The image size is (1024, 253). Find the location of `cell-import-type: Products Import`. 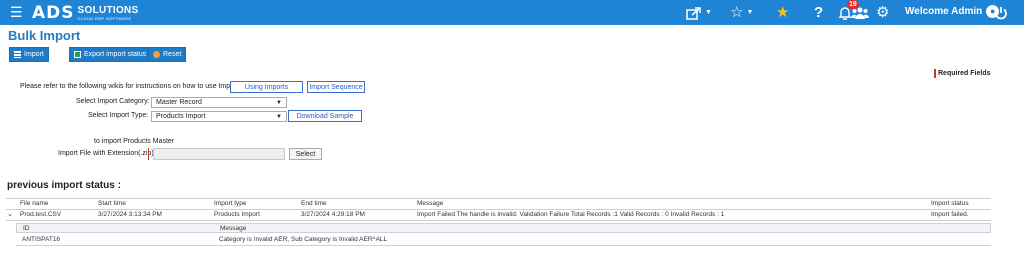

cell-import-type: Products Import is located at coordinates (237, 214).